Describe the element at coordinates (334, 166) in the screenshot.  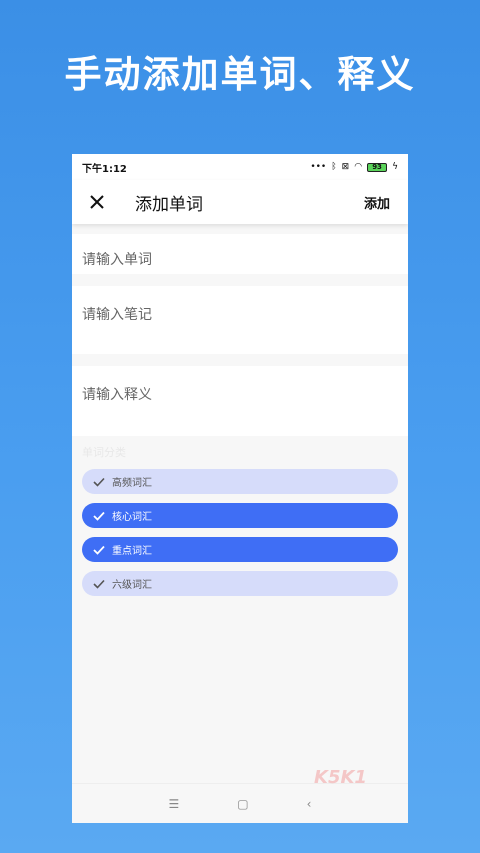
I see `bluetooth-icon: ᛒ` at that location.